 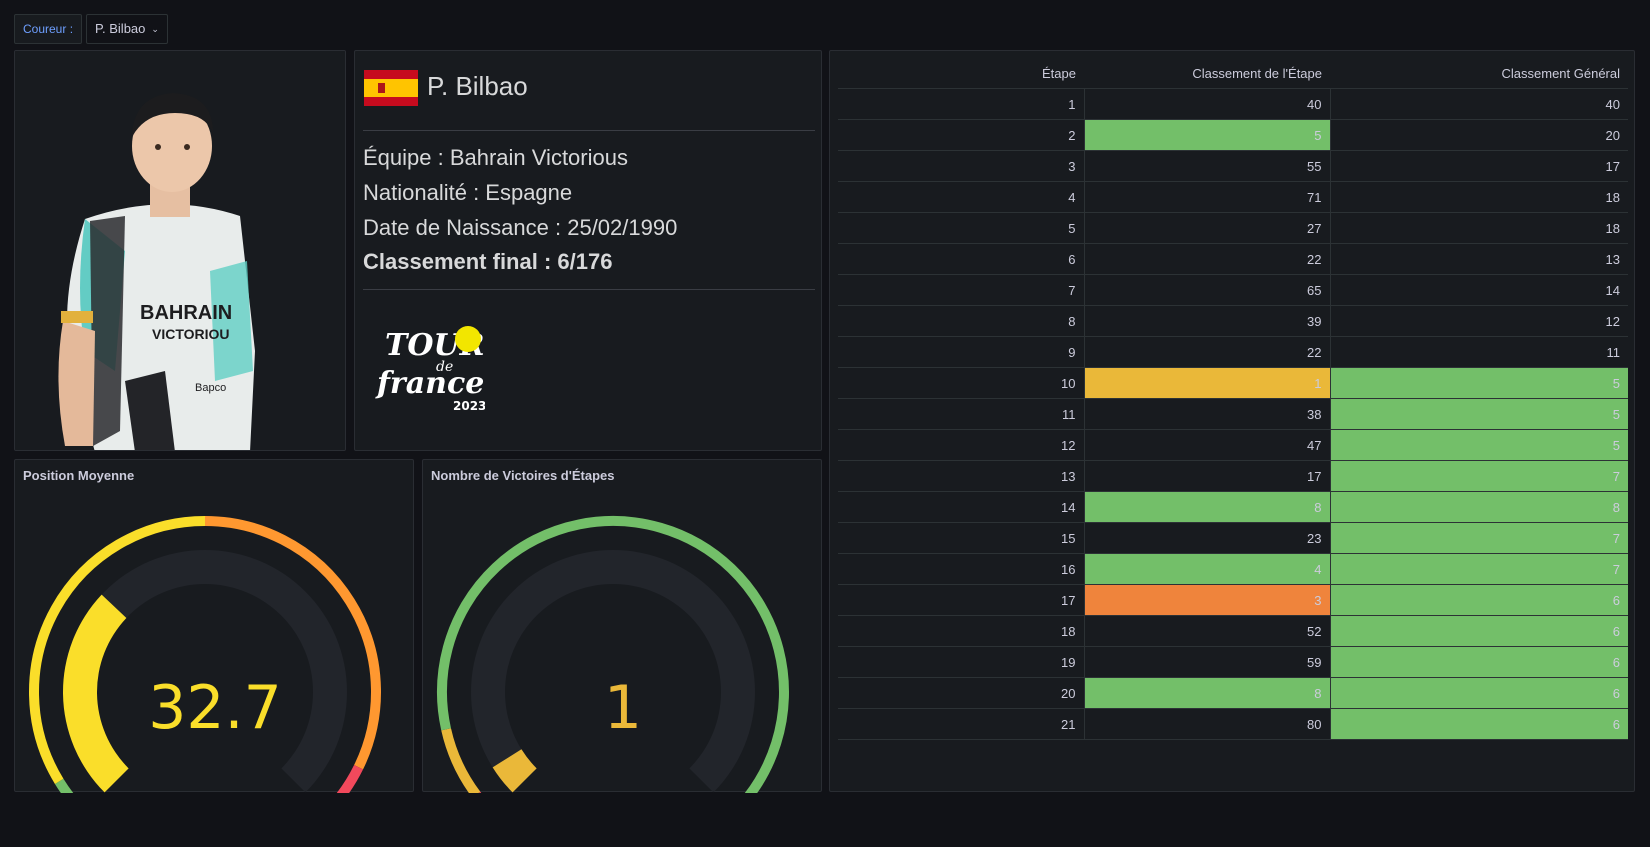 What do you see at coordinates (215, 708) in the screenshot?
I see `gauge-value: 32.7` at bounding box center [215, 708].